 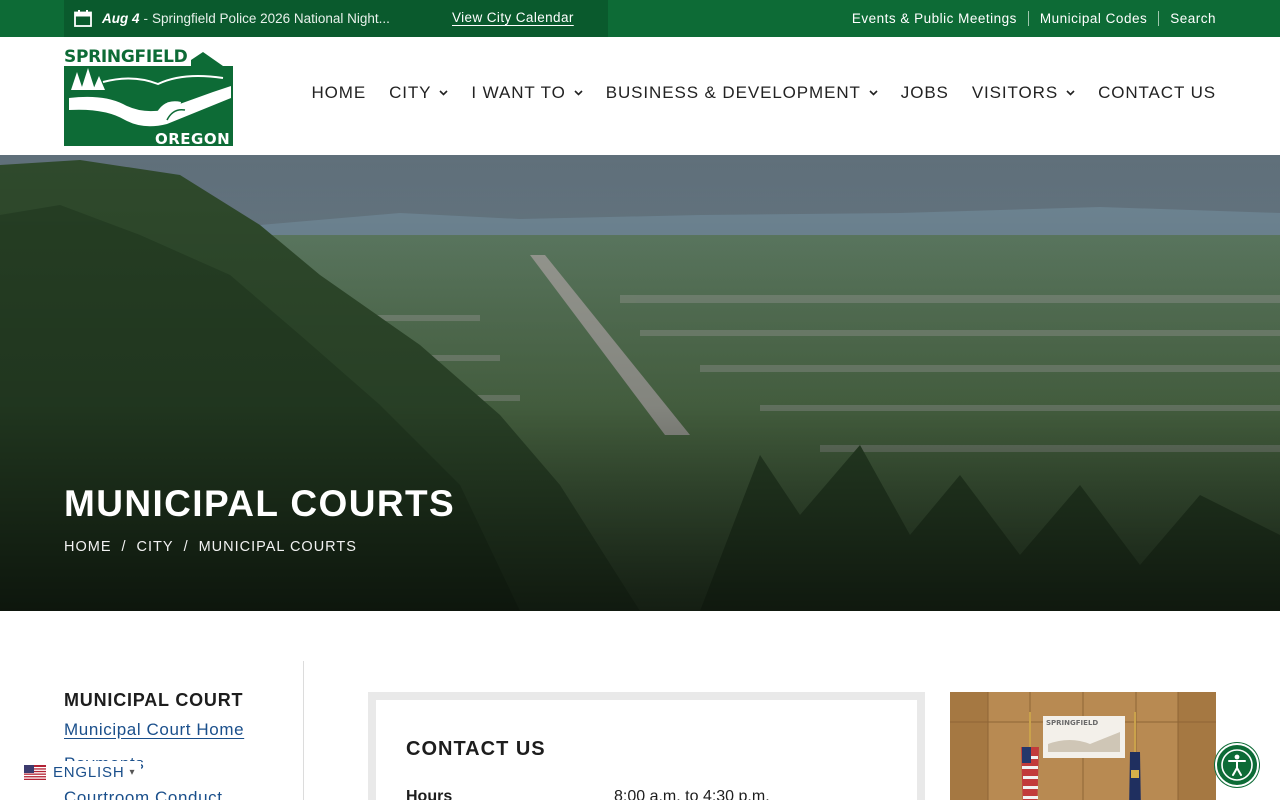 What do you see at coordinates (154, 729) in the screenshot?
I see `sidebar-link-label: Municipal Court Home` at bounding box center [154, 729].